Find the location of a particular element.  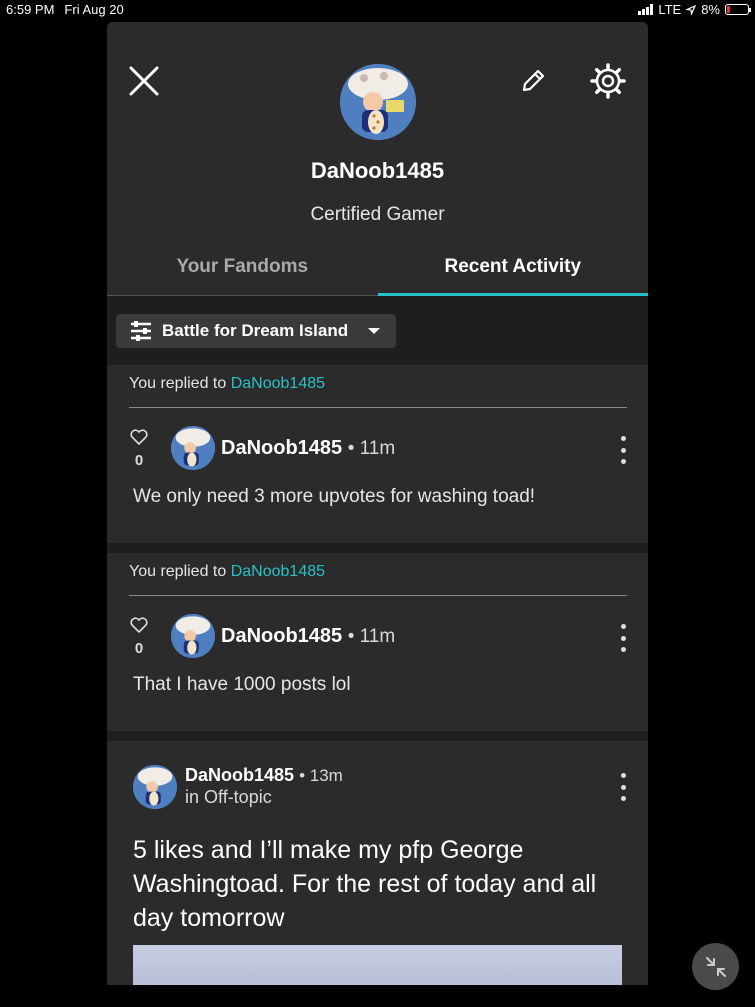

close-button is located at coordinates (144, 81).